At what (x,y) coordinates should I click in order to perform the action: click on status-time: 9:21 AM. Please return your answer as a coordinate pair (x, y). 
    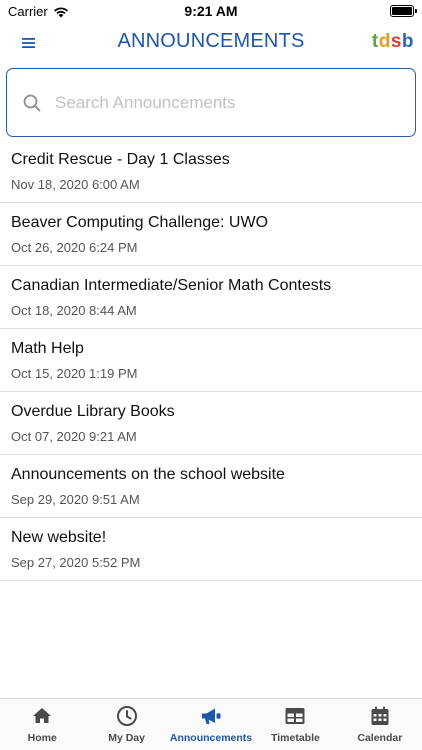
    Looking at the image, I should click on (211, 11).